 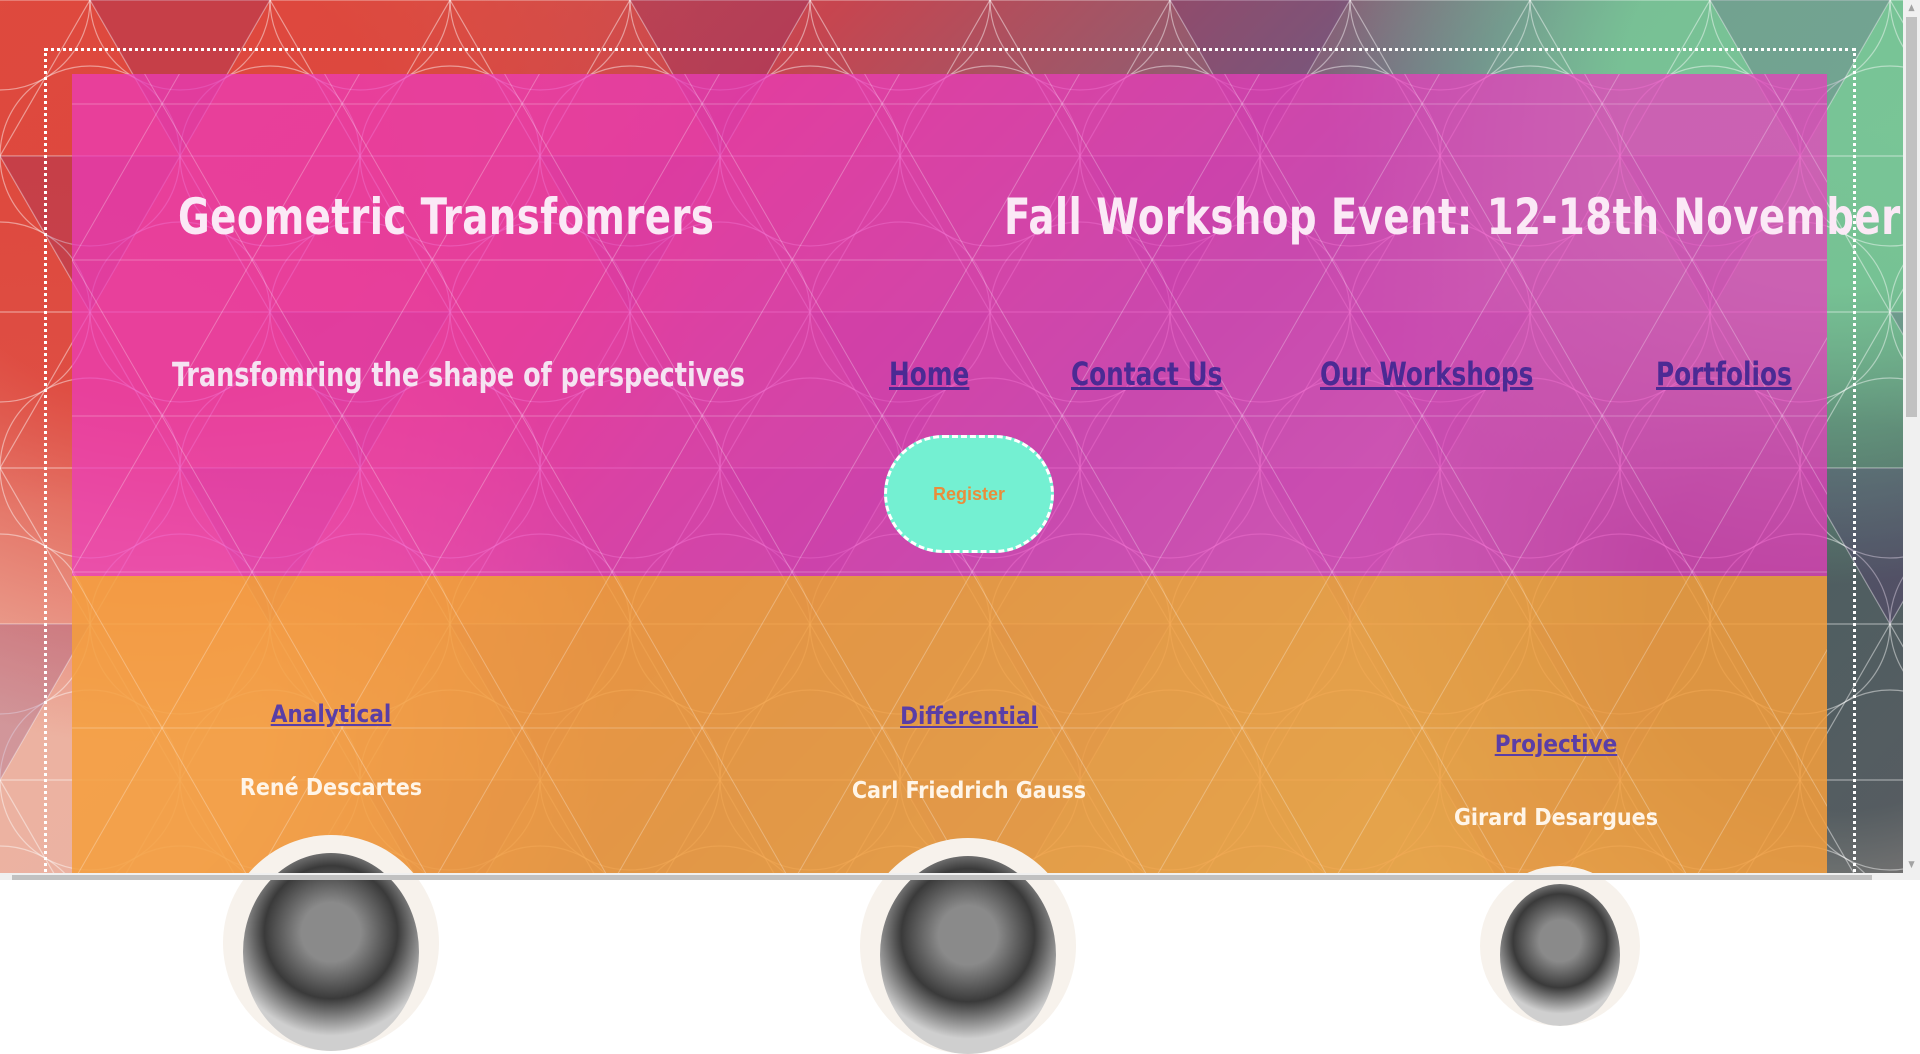 What do you see at coordinates (969, 716) in the screenshot?
I see `differential-link: Differential` at bounding box center [969, 716].